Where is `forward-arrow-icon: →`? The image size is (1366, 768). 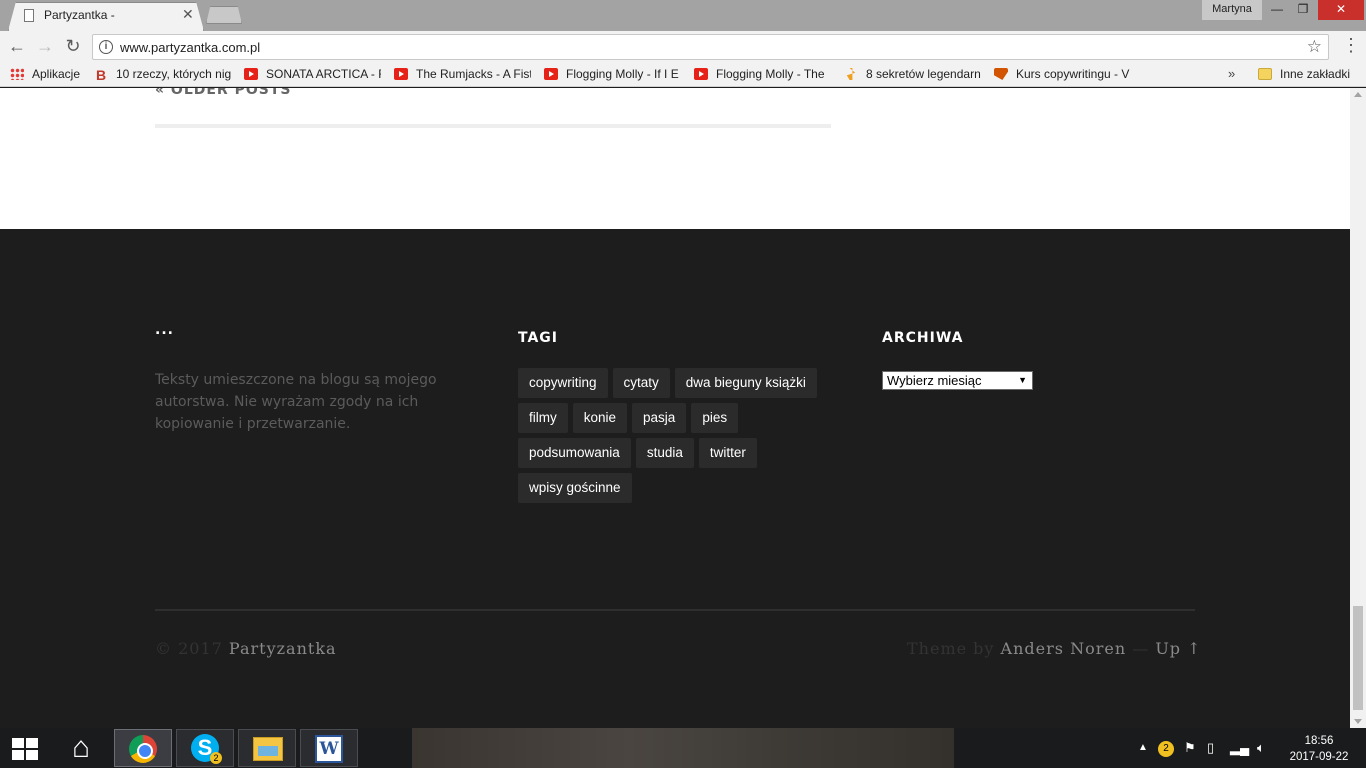 forward-arrow-icon: → is located at coordinates (45, 46).